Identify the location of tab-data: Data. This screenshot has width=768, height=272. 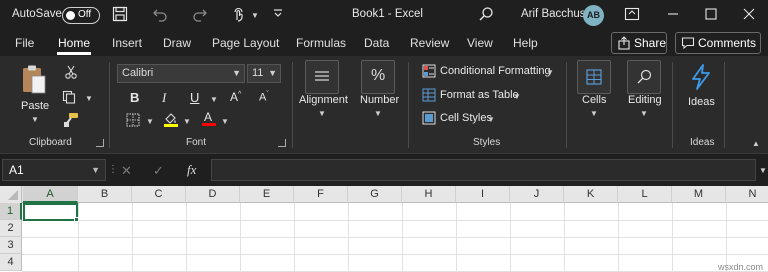
(376, 43).